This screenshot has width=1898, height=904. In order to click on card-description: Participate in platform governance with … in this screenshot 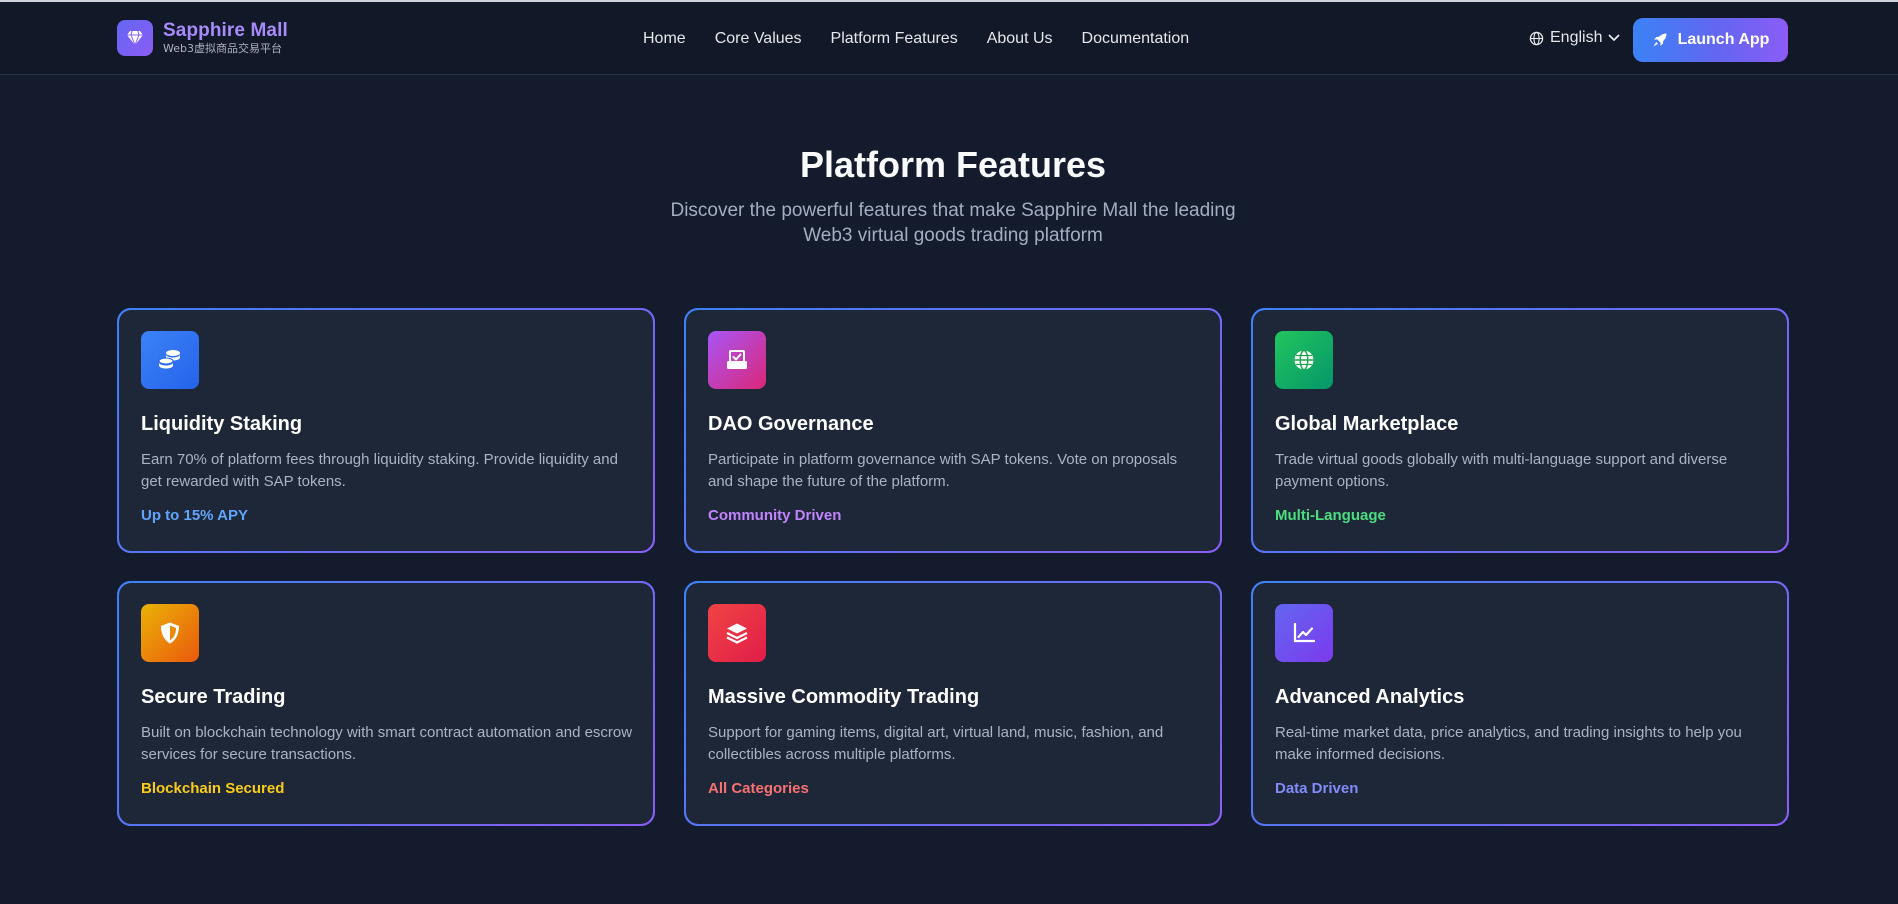, I will do `click(943, 470)`.